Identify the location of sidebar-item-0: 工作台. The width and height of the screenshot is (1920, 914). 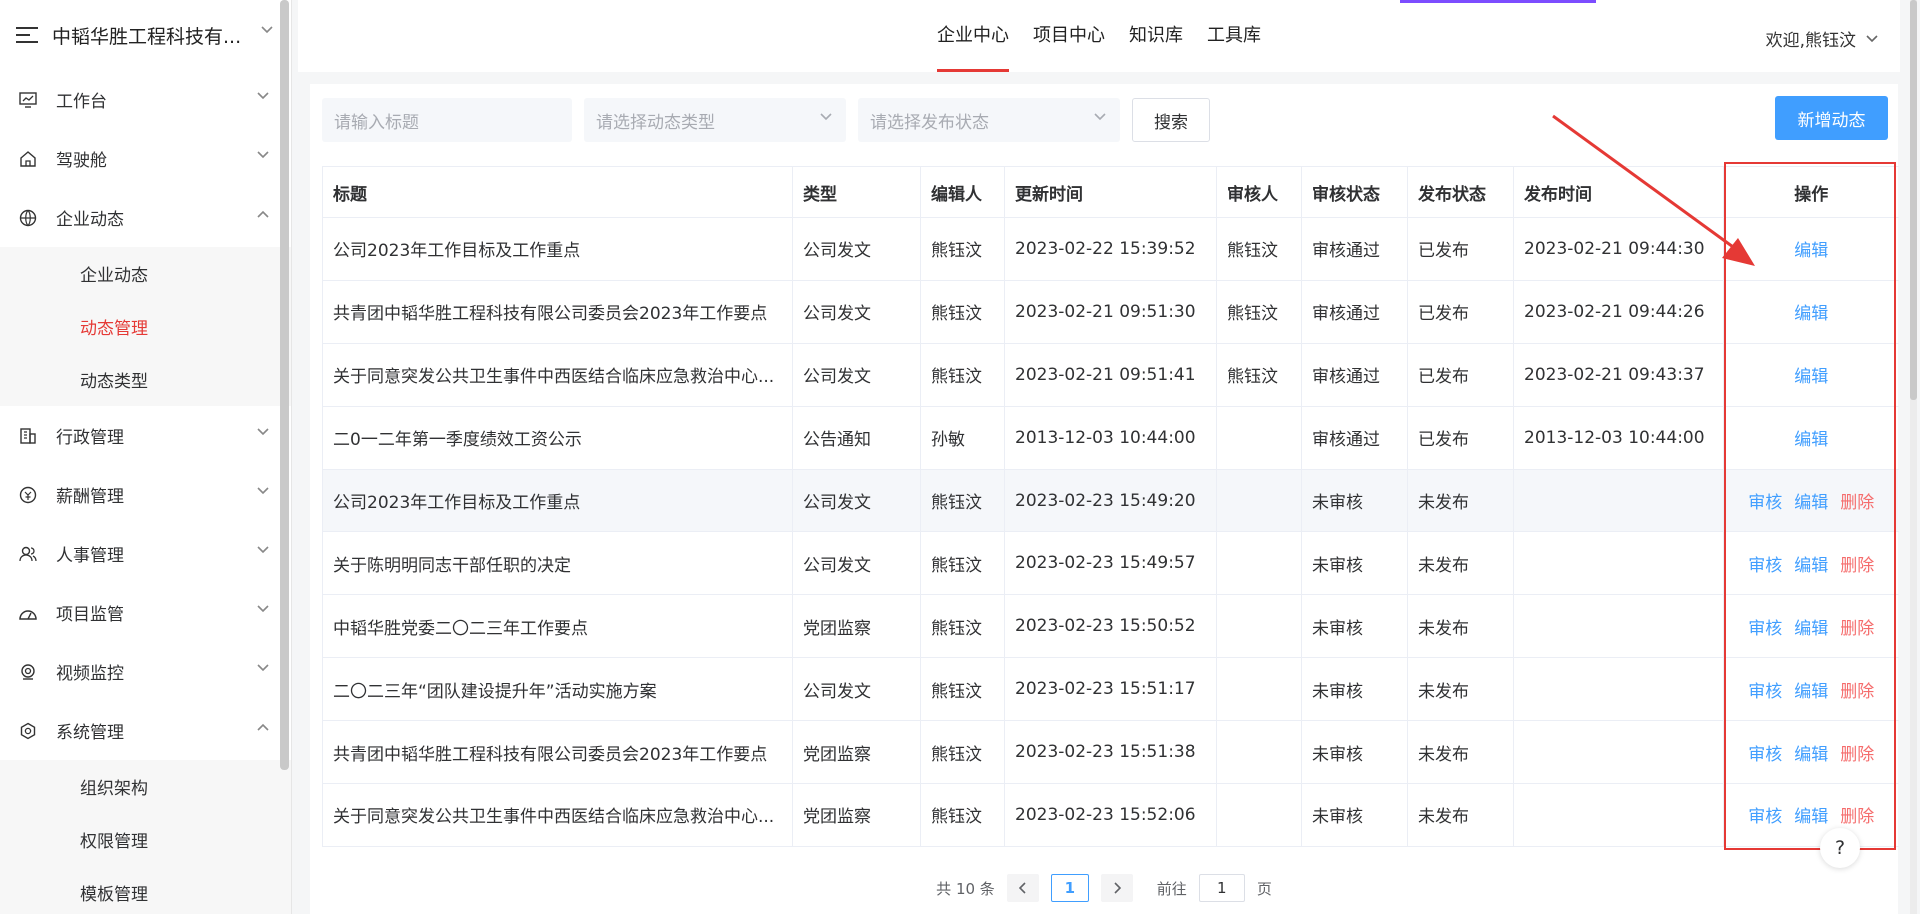
(145, 99).